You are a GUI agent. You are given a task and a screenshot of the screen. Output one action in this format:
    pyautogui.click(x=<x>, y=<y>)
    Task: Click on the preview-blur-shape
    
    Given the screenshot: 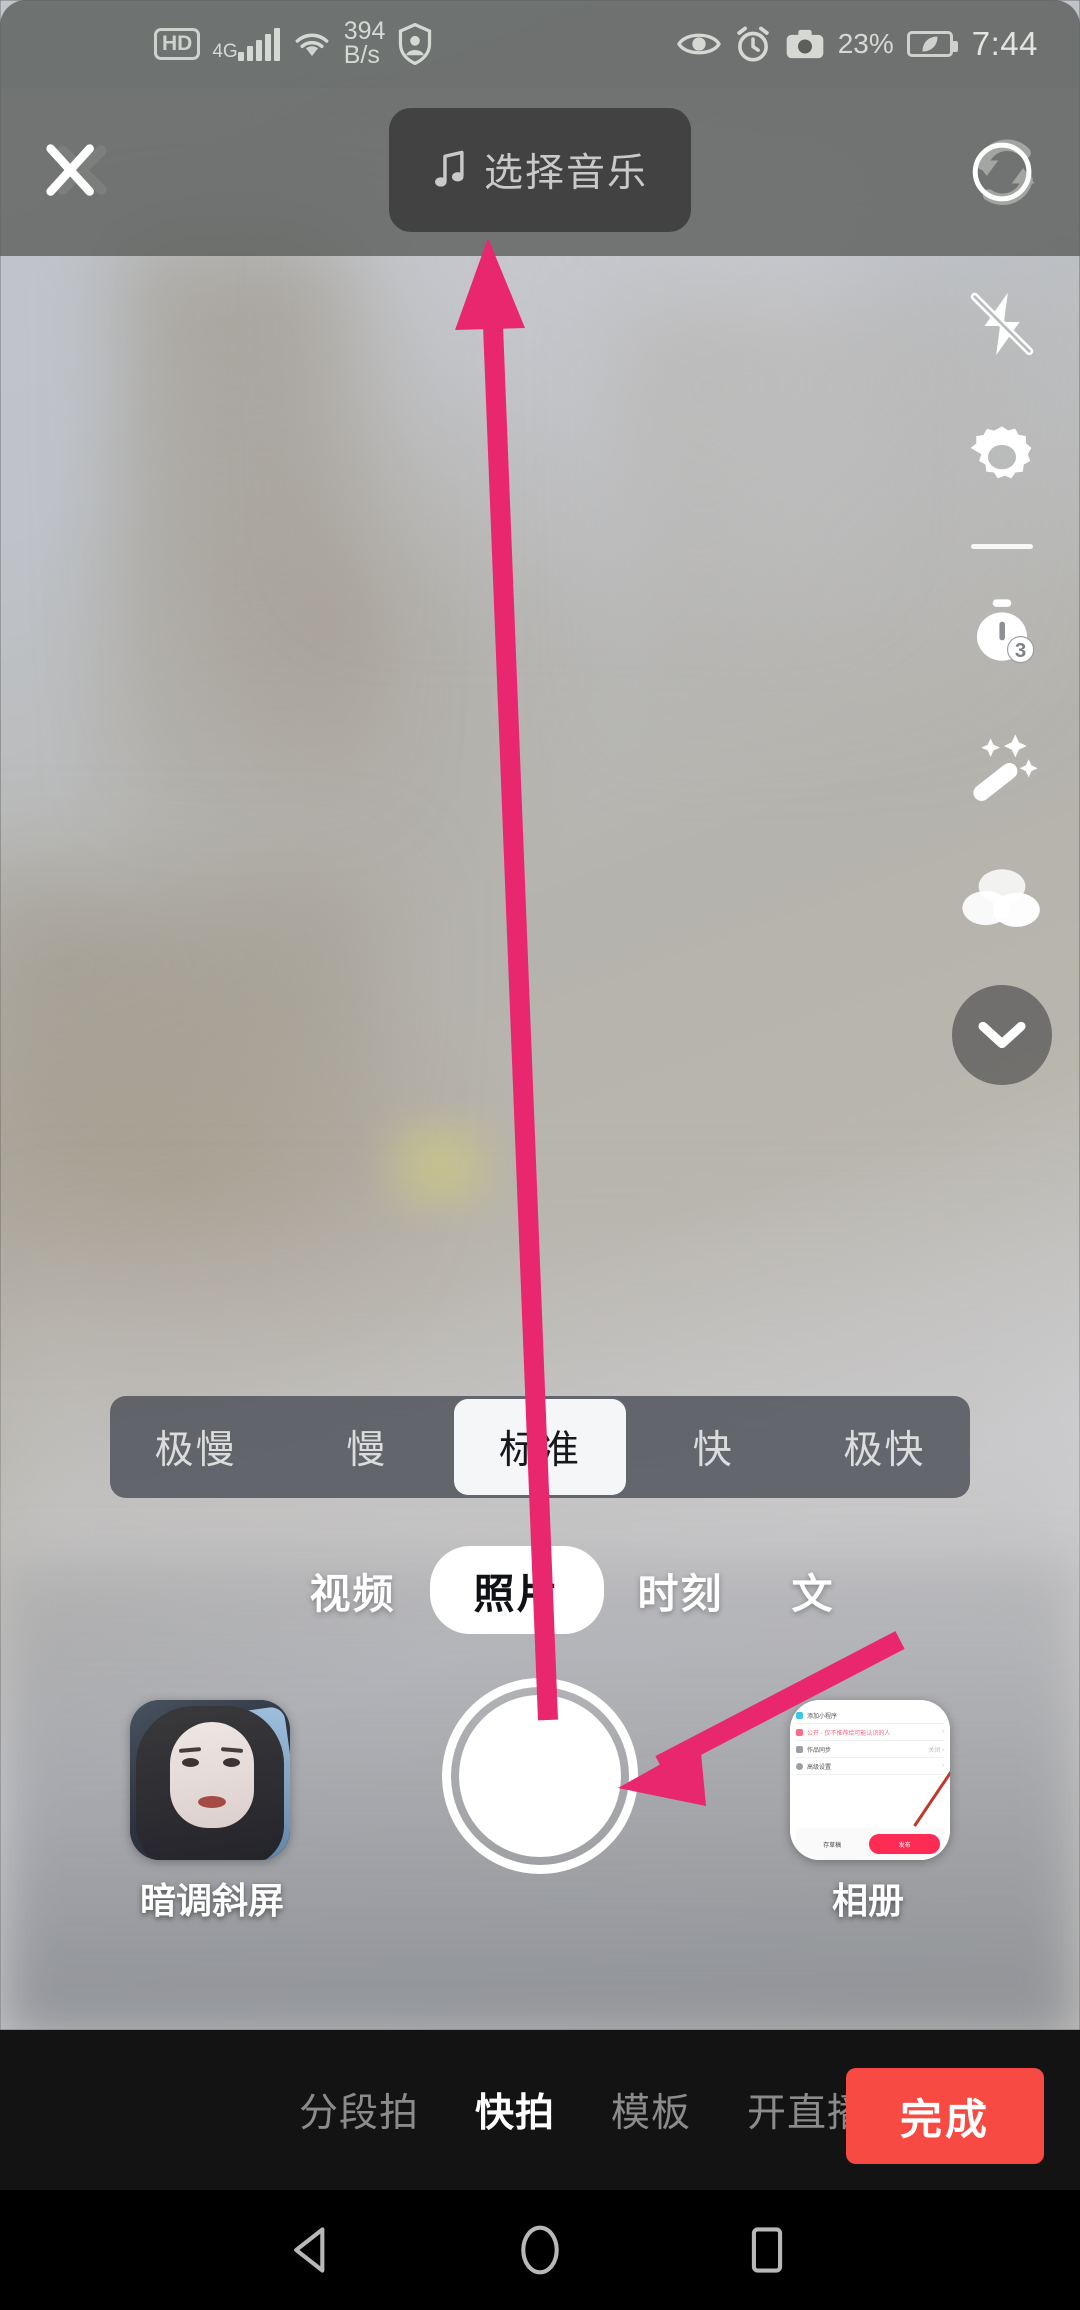 What is the action you would take?
    pyautogui.click(x=440, y=1165)
    